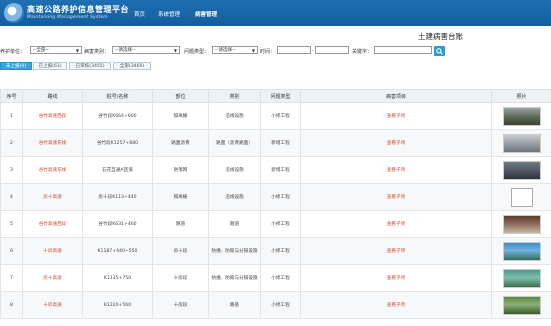 Image resolution: width=551 pixels, height=326 pixels. I want to click on end-date-input, so click(332, 50).